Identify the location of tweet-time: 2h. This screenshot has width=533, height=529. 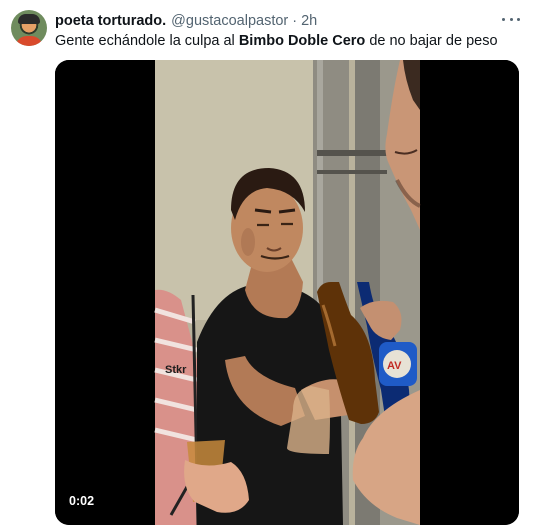
(309, 21).